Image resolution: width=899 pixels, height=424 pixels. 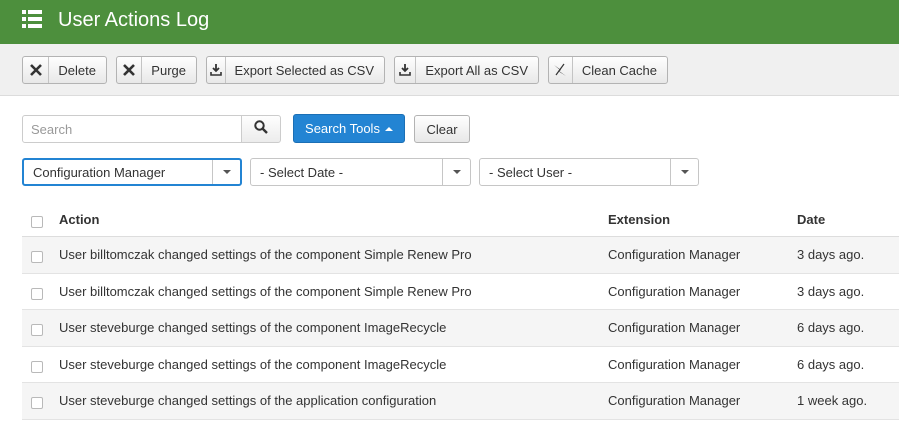 I want to click on caret-up-icon, so click(x=388, y=128).